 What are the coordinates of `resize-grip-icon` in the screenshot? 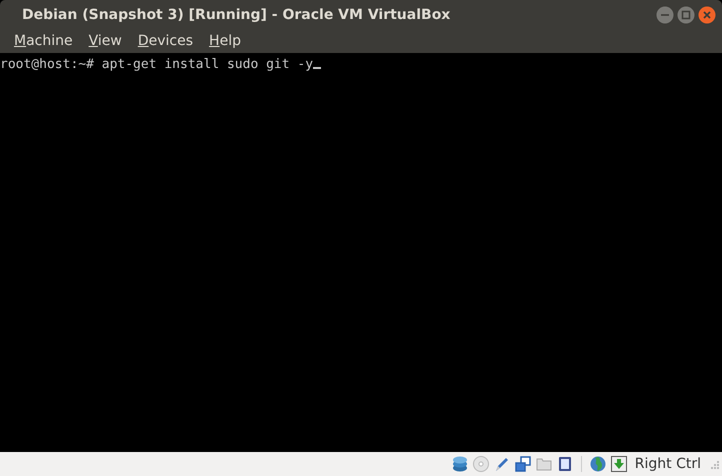 It's located at (714, 464).